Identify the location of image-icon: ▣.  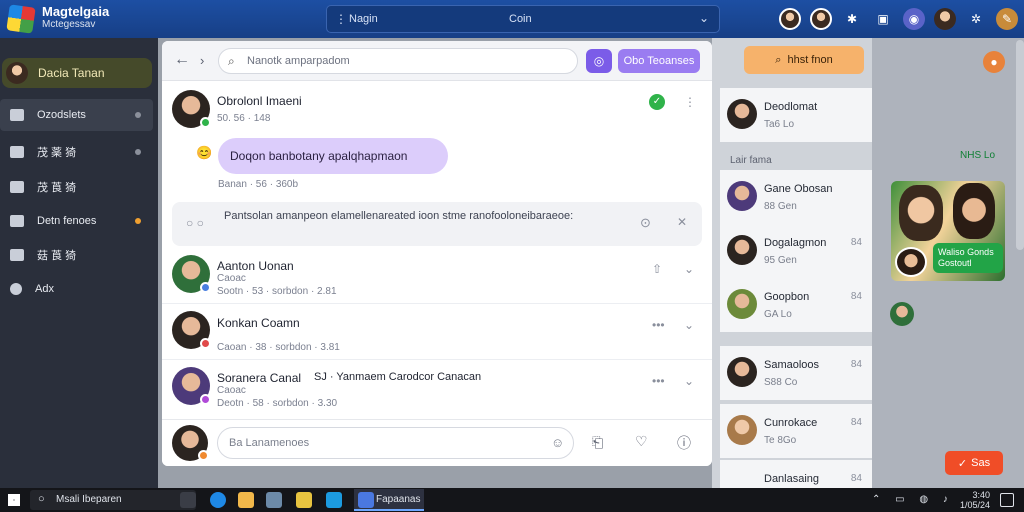
(883, 19).